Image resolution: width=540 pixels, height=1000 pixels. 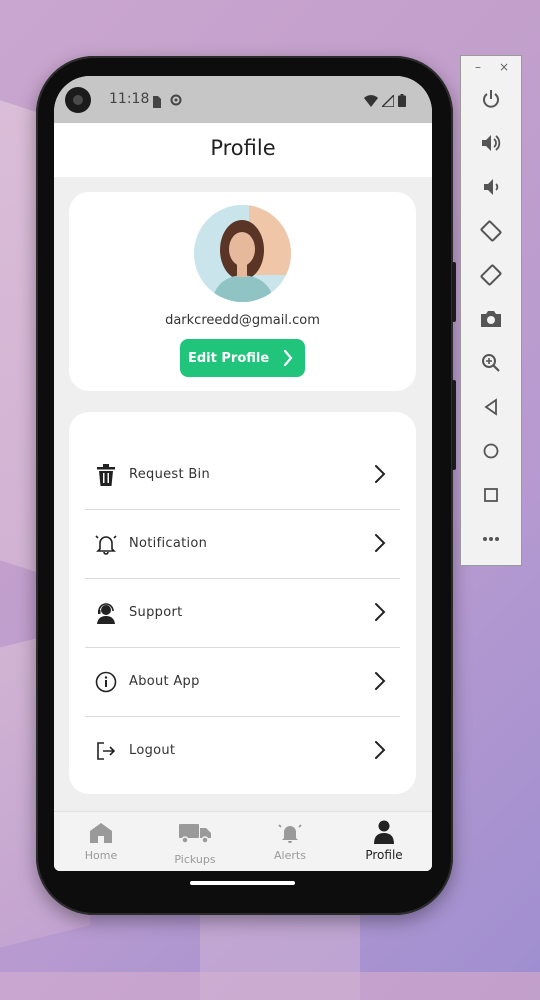 I want to click on nav-item-alerts: Alerts, so click(x=290, y=841).